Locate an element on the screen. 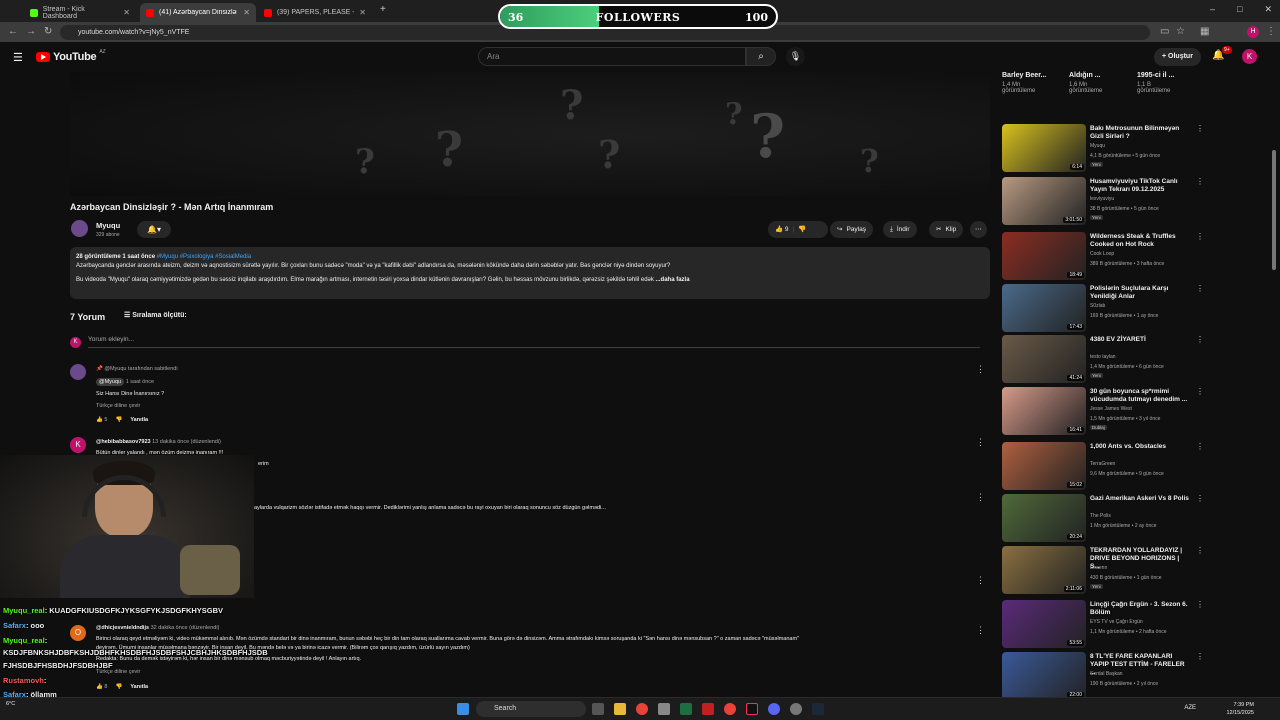 This screenshot has height=720, width=1280. video-thumbnail: 17:43 is located at coordinates (1044, 308).